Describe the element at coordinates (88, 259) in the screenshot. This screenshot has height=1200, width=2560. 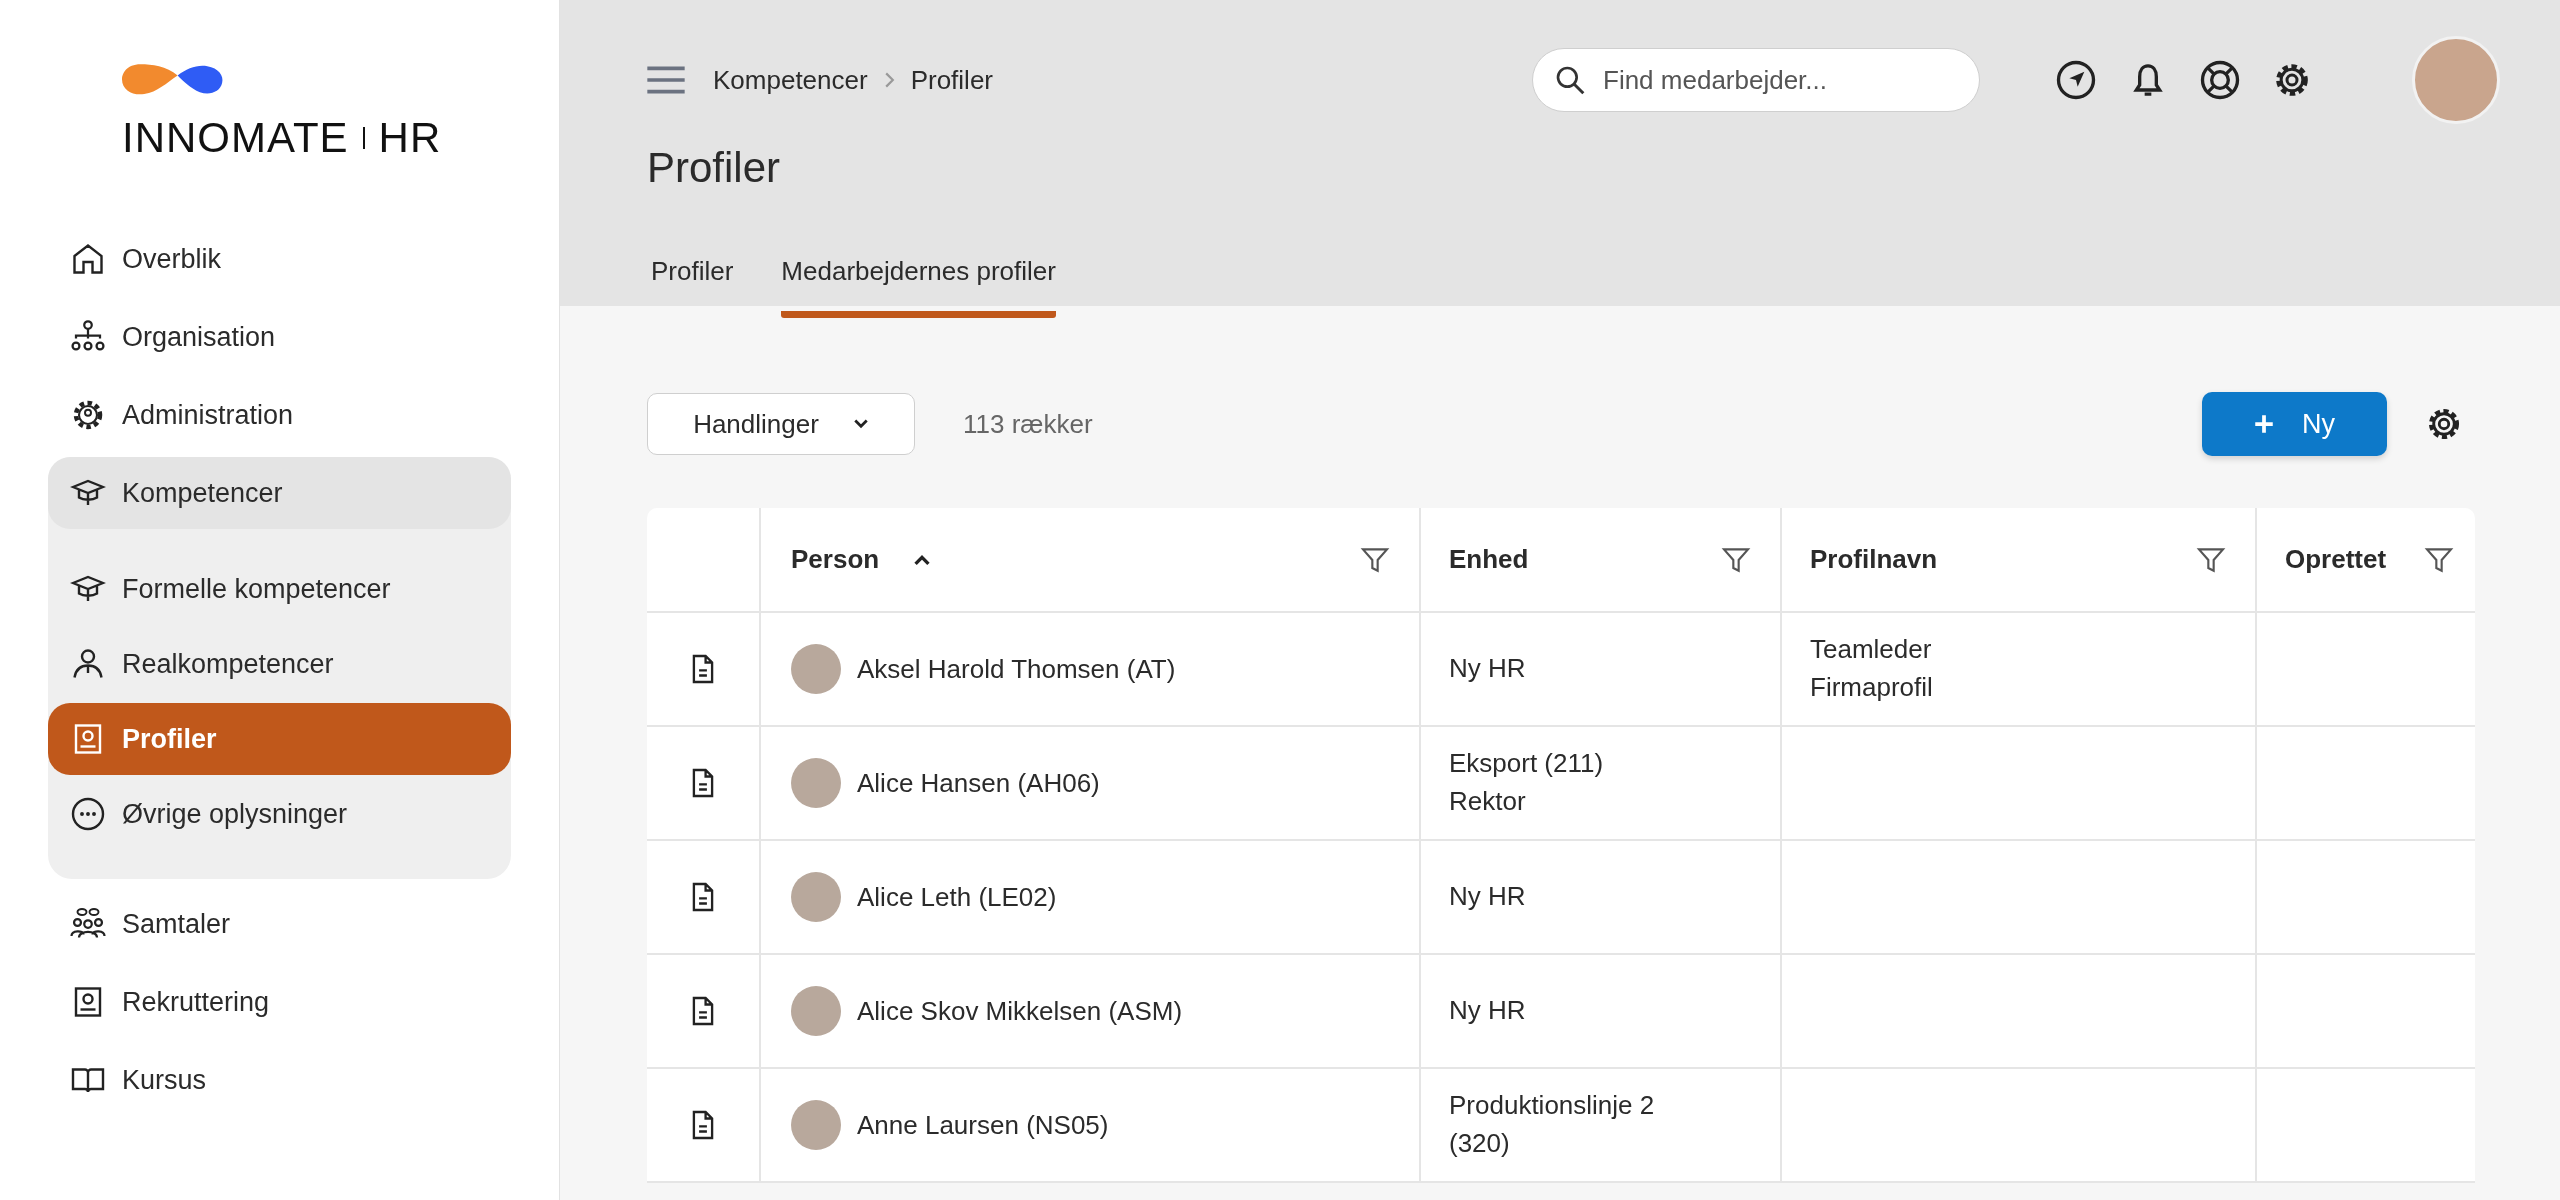
I see `home-icon` at that location.